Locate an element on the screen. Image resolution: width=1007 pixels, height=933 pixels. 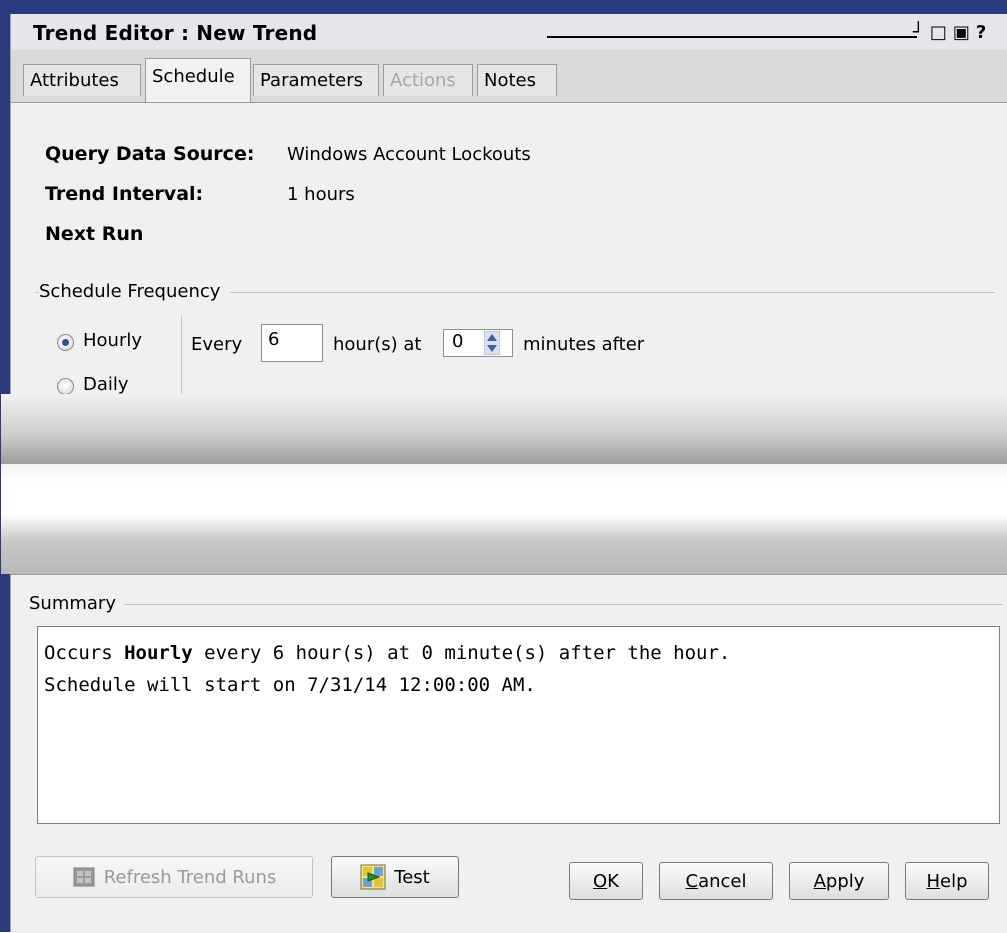
torn-gap is located at coordinates (504, 489).